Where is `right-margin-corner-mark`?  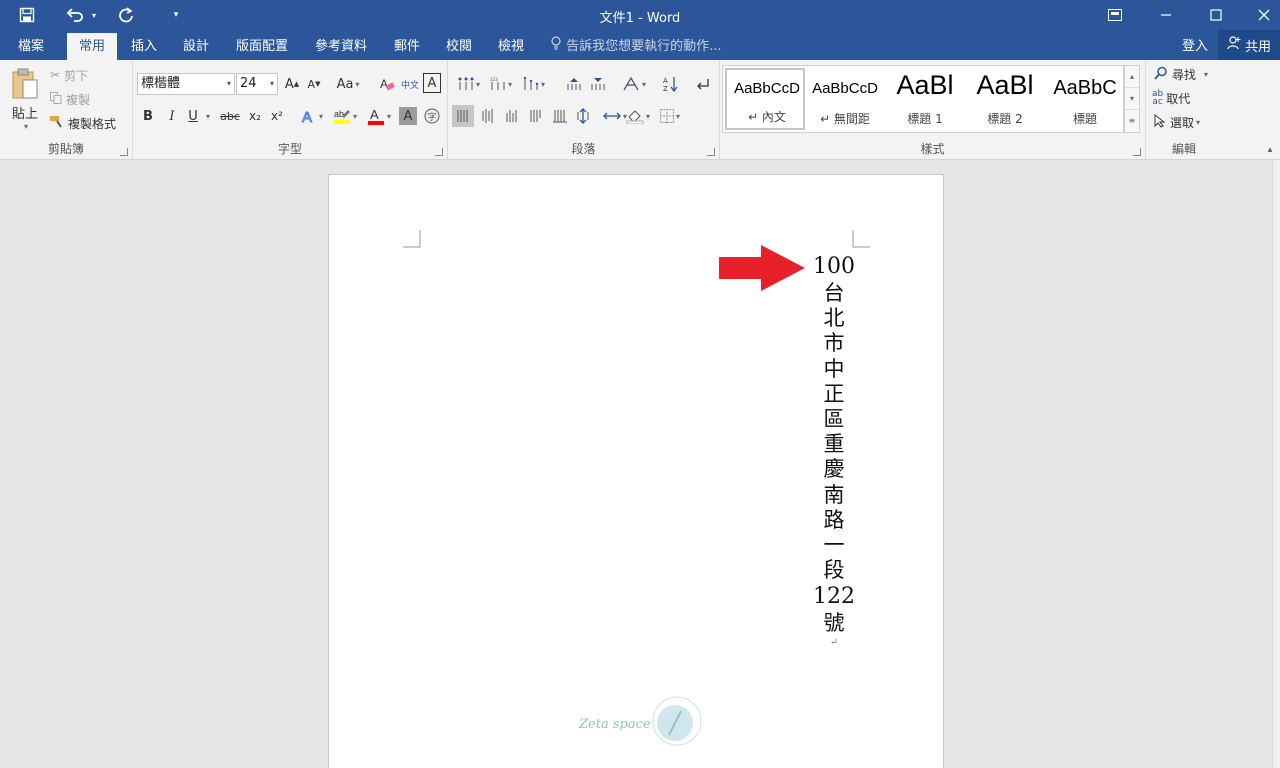 right-margin-corner-mark is located at coordinates (861, 239).